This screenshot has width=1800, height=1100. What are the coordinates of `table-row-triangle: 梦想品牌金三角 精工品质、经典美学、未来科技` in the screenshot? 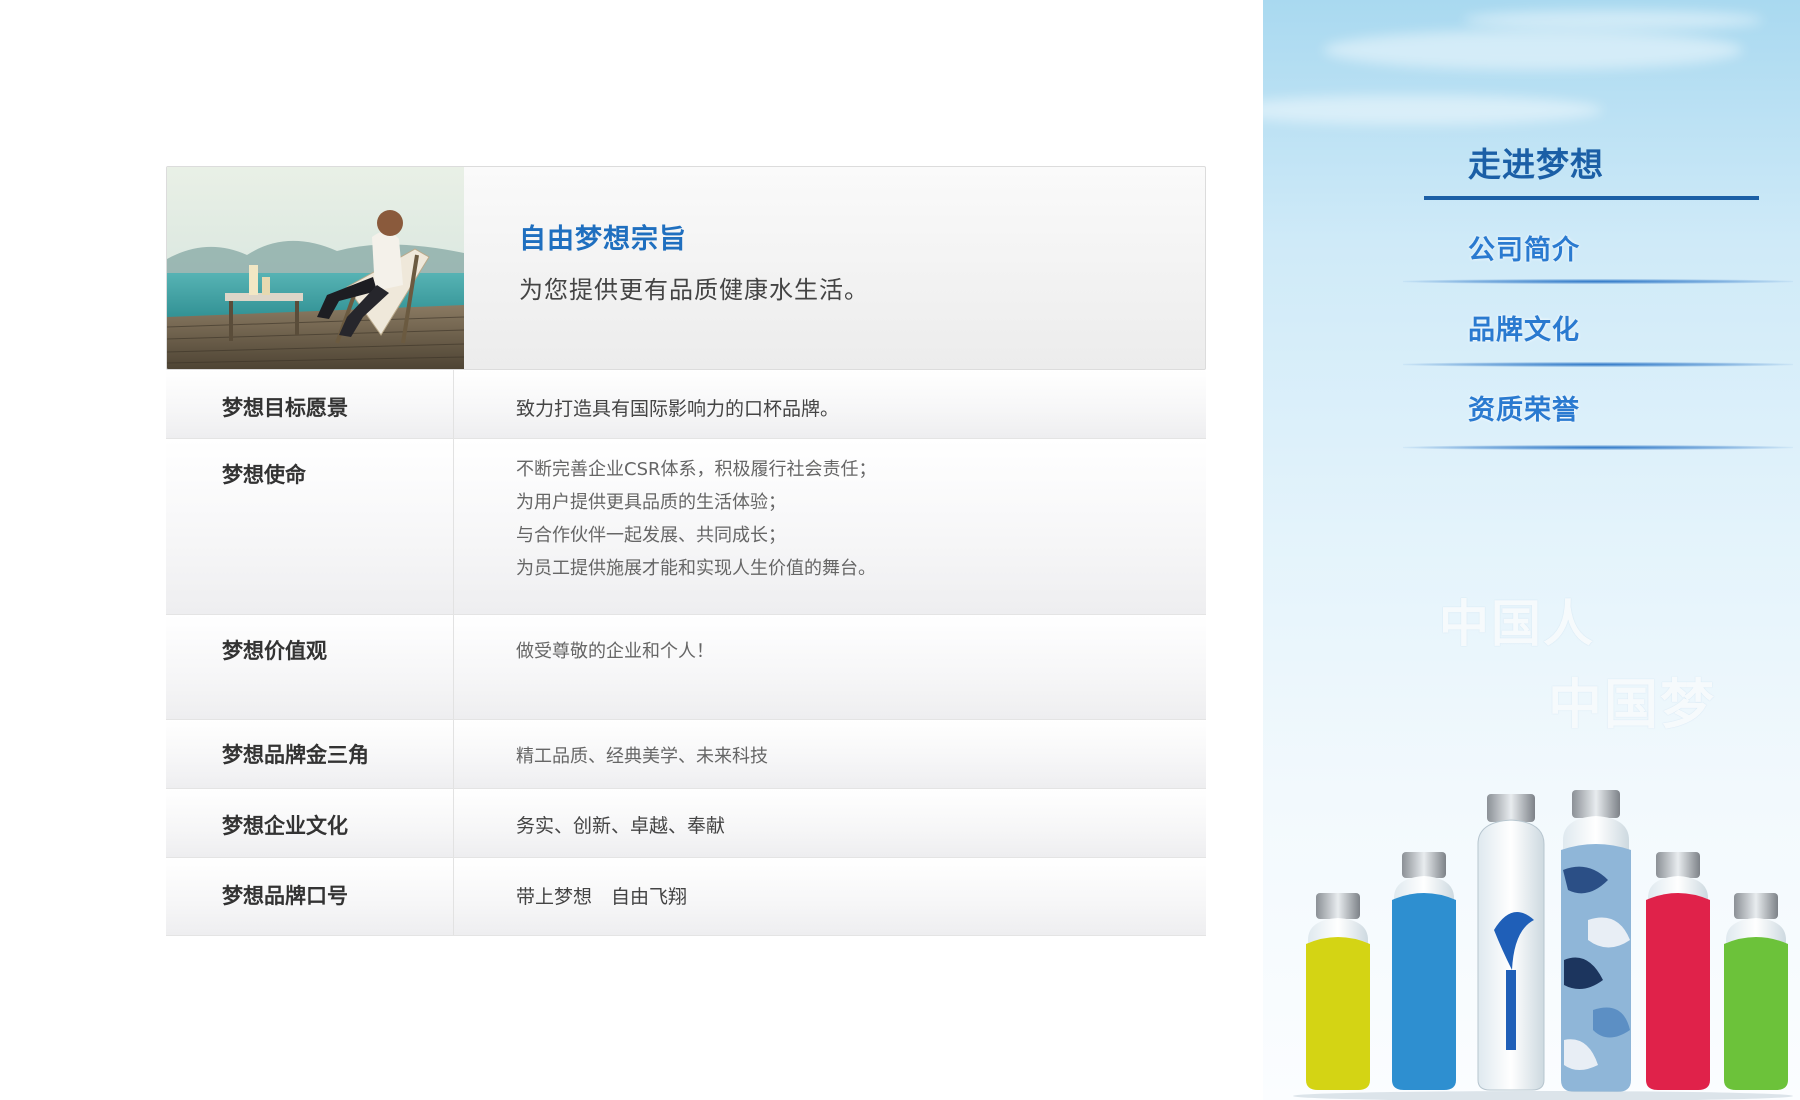 It's located at (686, 754).